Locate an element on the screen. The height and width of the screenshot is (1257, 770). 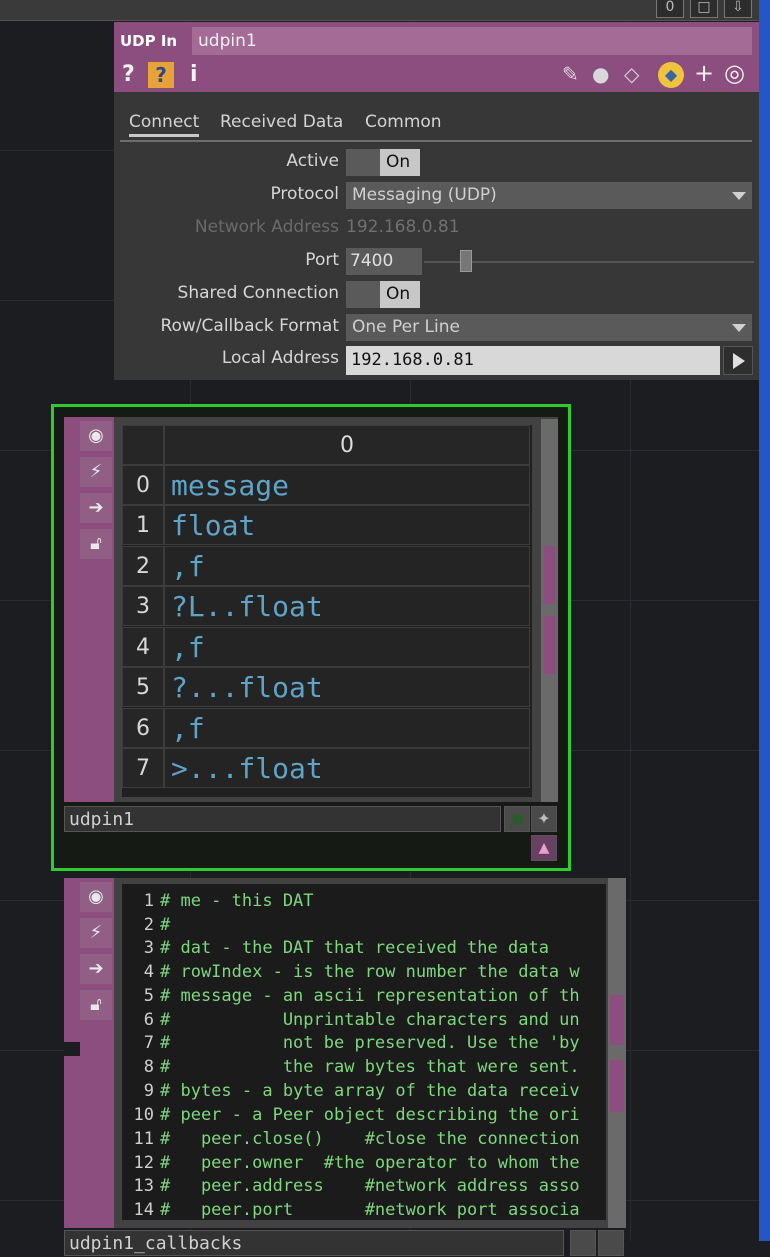
info-icon: i is located at coordinates (194, 74).